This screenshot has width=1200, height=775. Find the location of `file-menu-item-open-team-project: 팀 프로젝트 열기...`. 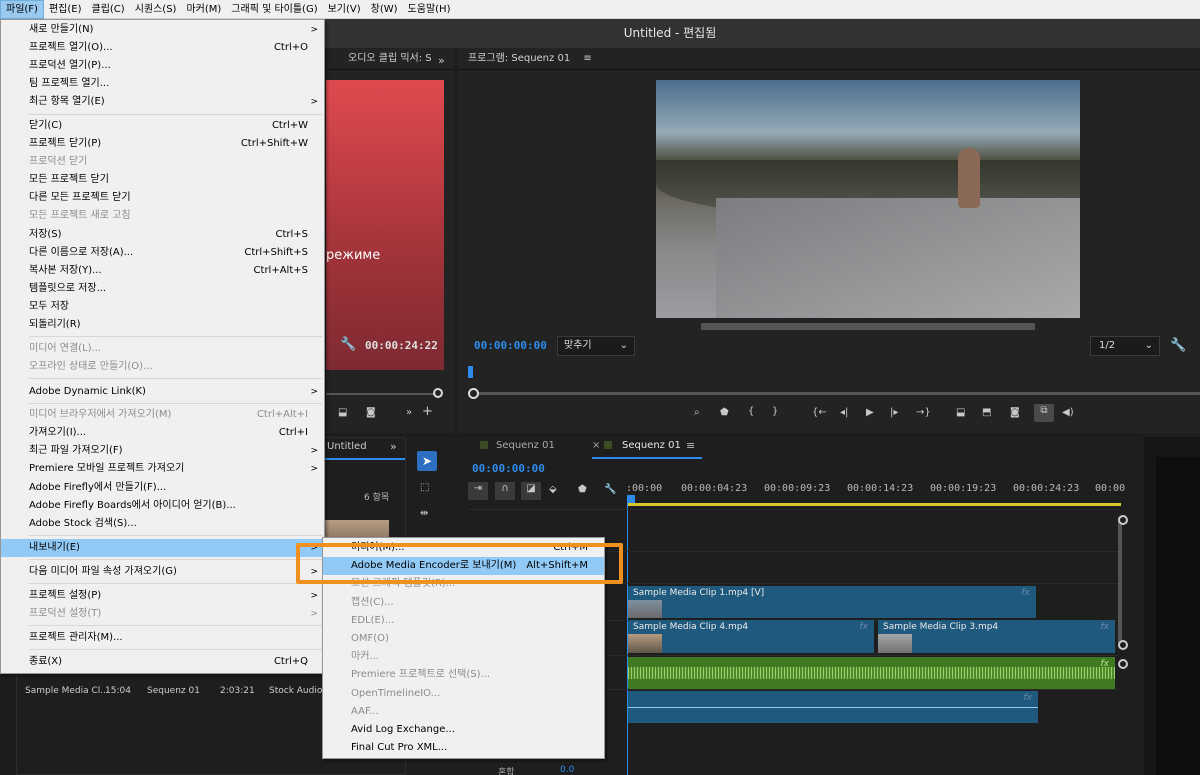

file-menu-item-open-team-project: 팀 프로젝트 열기... is located at coordinates (162, 84).